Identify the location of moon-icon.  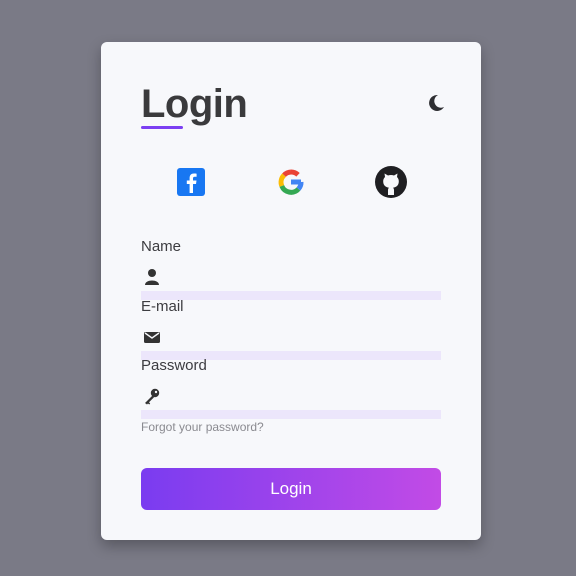
(436, 102).